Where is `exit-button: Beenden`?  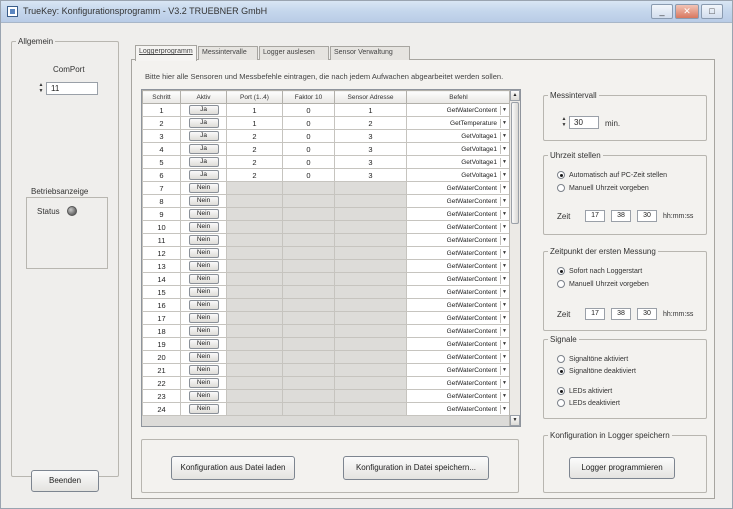 exit-button: Beenden is located at coordinates (65, 481).